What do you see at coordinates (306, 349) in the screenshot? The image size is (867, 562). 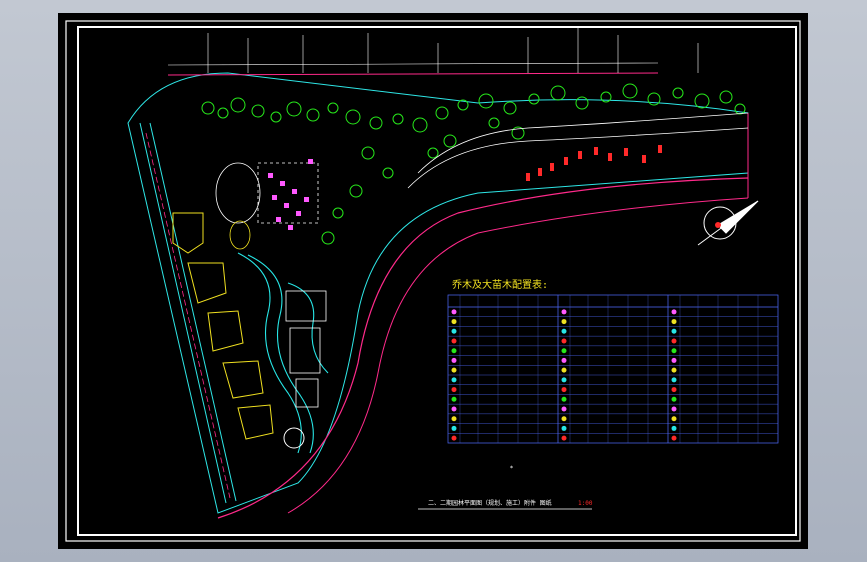 I see `building-block-center` at bounding box center [306, 349].